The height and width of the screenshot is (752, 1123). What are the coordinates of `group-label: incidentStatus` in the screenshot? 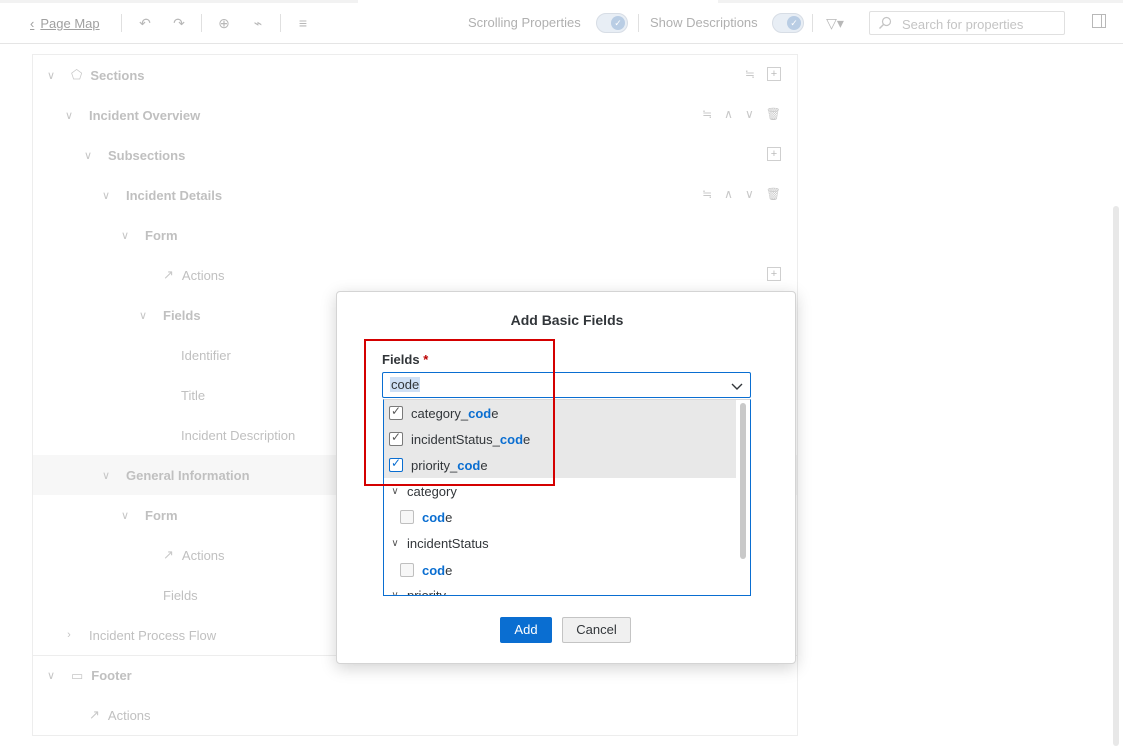 It's located at (448, 543).